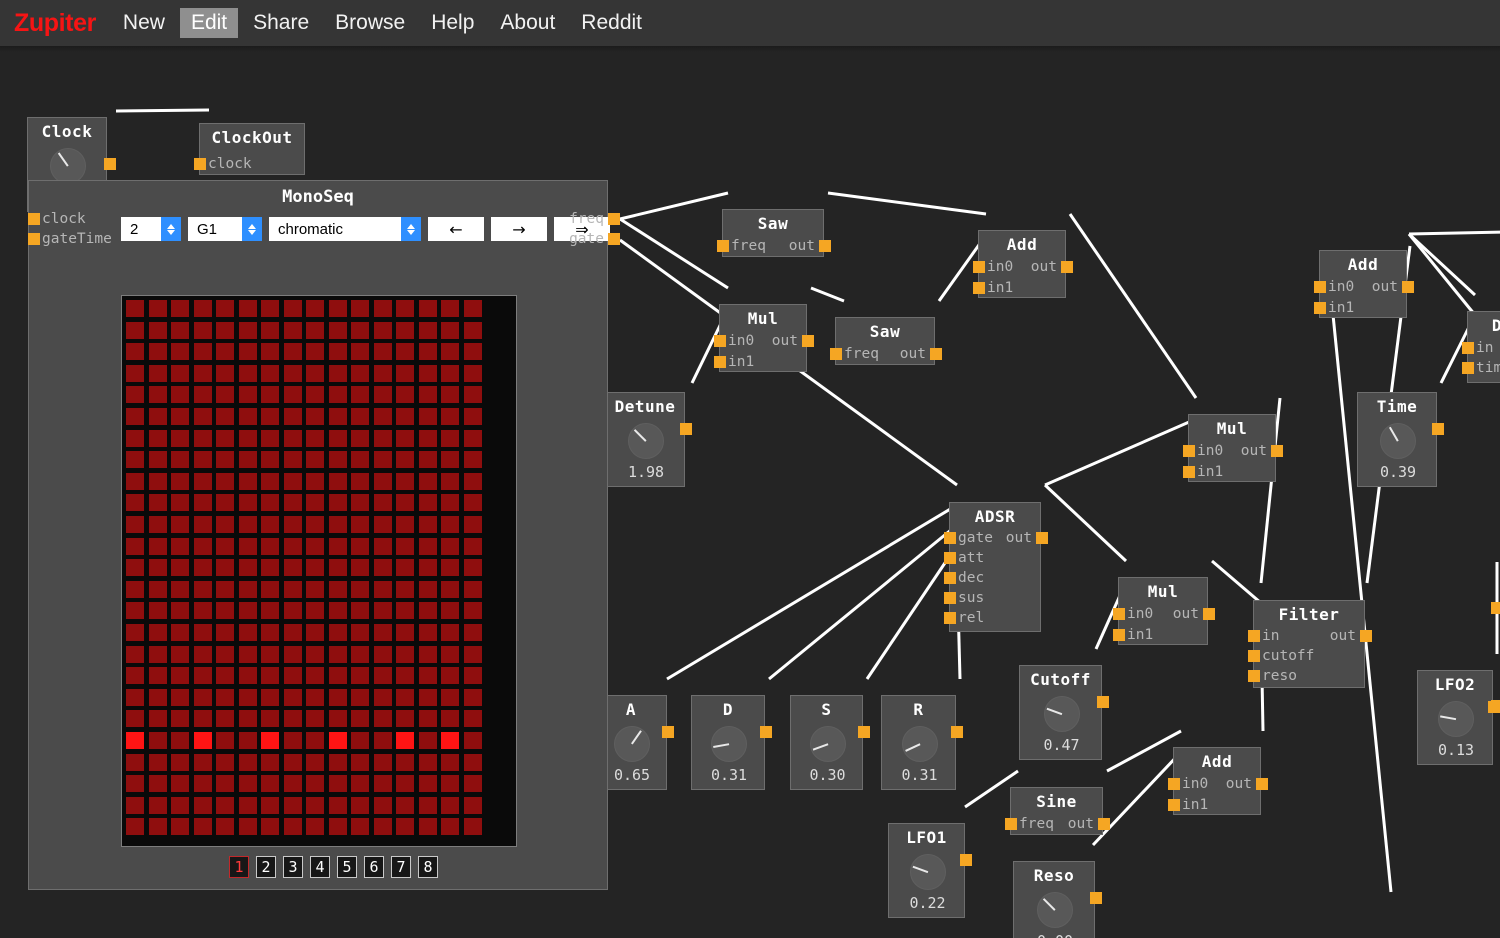 This screenshot has width=1500, height=938. What do you see at coordinates (162, 110) in the screenshot?
I see `wire-clock.out` at bounding box center [162, 110].